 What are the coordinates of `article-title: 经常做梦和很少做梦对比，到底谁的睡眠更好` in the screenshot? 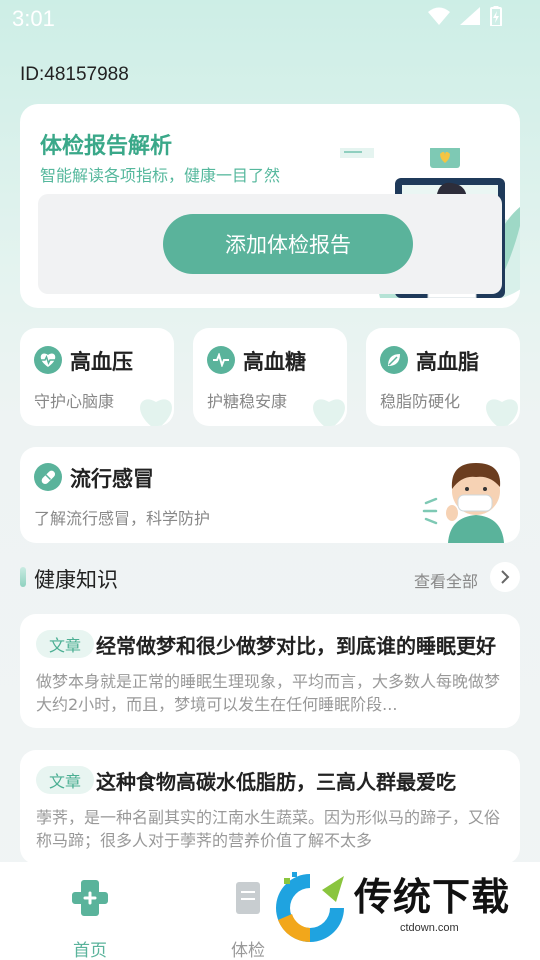 It's located at (296, 646).